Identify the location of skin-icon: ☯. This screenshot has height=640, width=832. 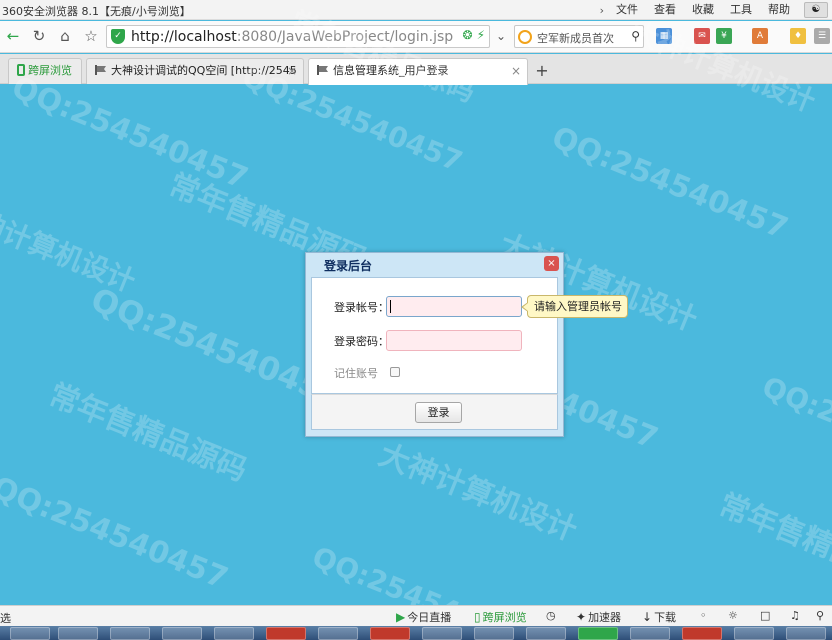
(816, 10).